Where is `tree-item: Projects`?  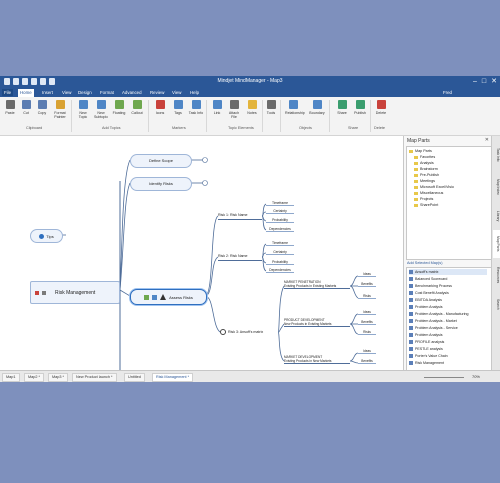
tree-item: Projects is located at coordinates (423, 199).